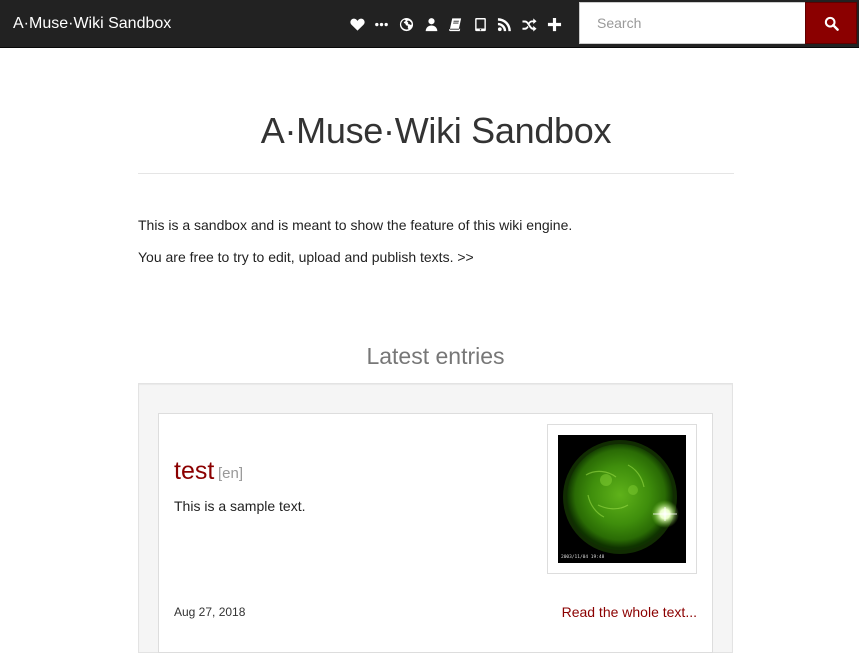 The image size is (859, 653). What do you see at coordinates (505, 24) in the screenshot?
I see `rss-icon` at bounding box center [505, 24].